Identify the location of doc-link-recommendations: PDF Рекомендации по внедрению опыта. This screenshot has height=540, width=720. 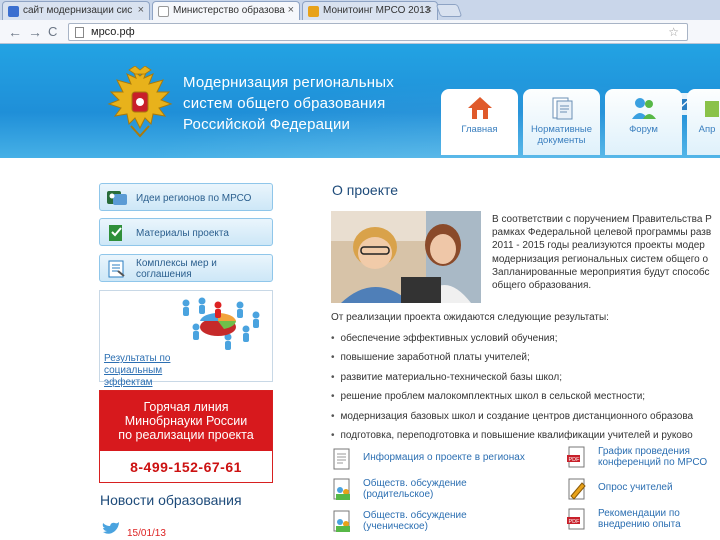
(643, 522).